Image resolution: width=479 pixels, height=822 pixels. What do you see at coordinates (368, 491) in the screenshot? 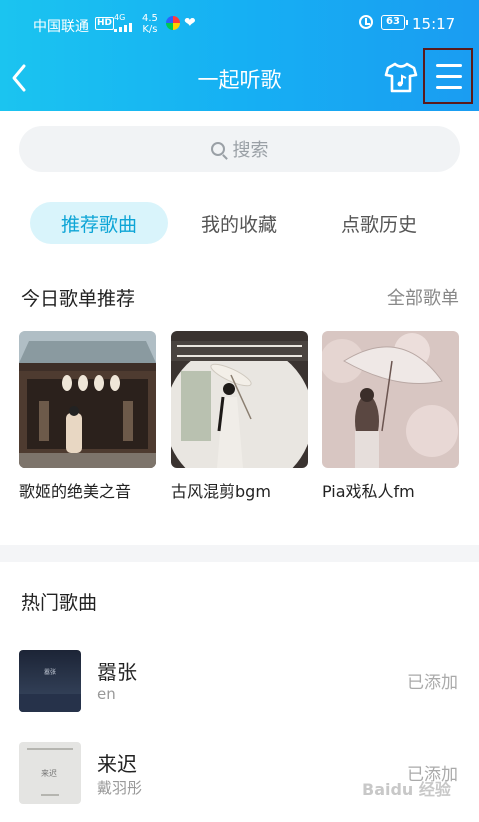
I see `playlist-name: Pia戏私人fm` at bounding box center [368, 491].